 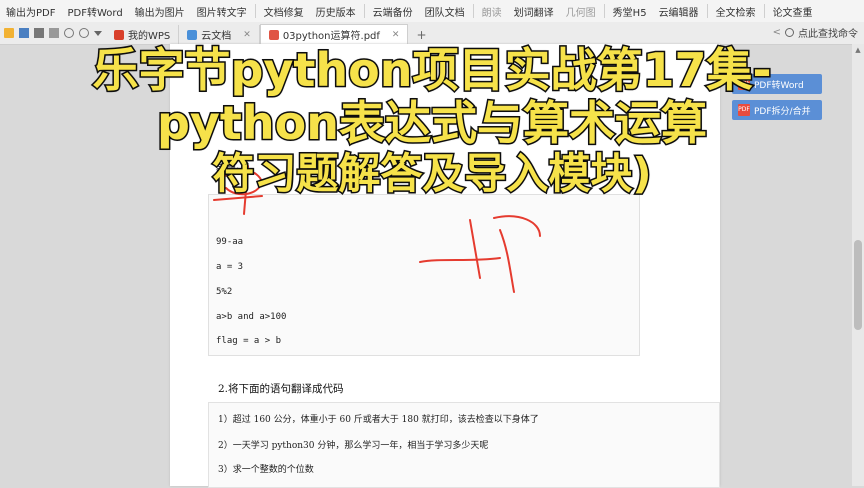 What do you see at coordinates (858, 285) in the screenshot?
I see `scrollbar-thumb` at bounding box center [858, 285].